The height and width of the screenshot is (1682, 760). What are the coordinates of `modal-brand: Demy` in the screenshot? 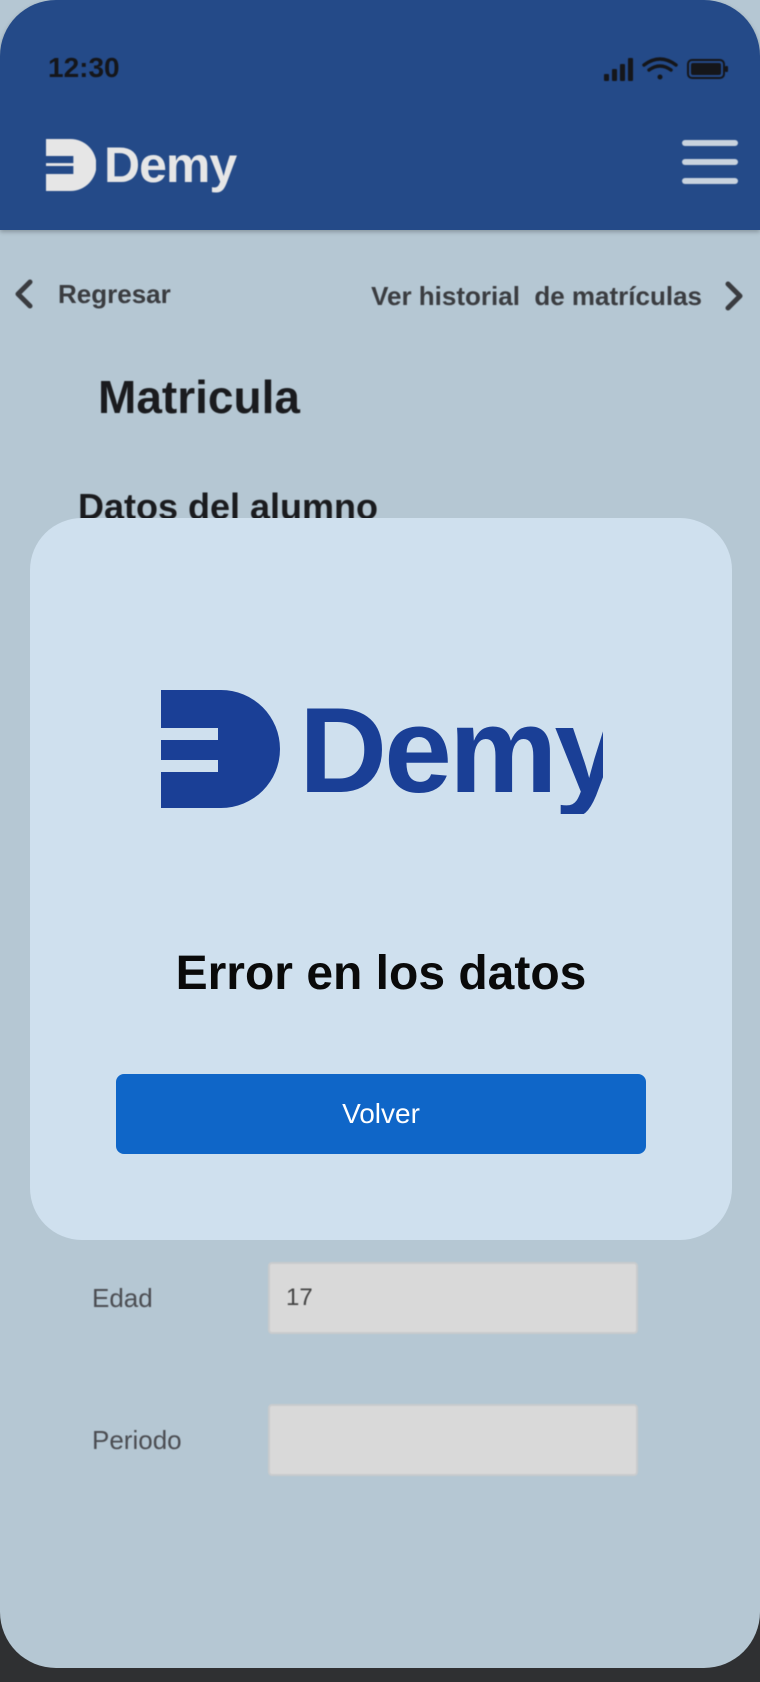 It's located at (451, 752).